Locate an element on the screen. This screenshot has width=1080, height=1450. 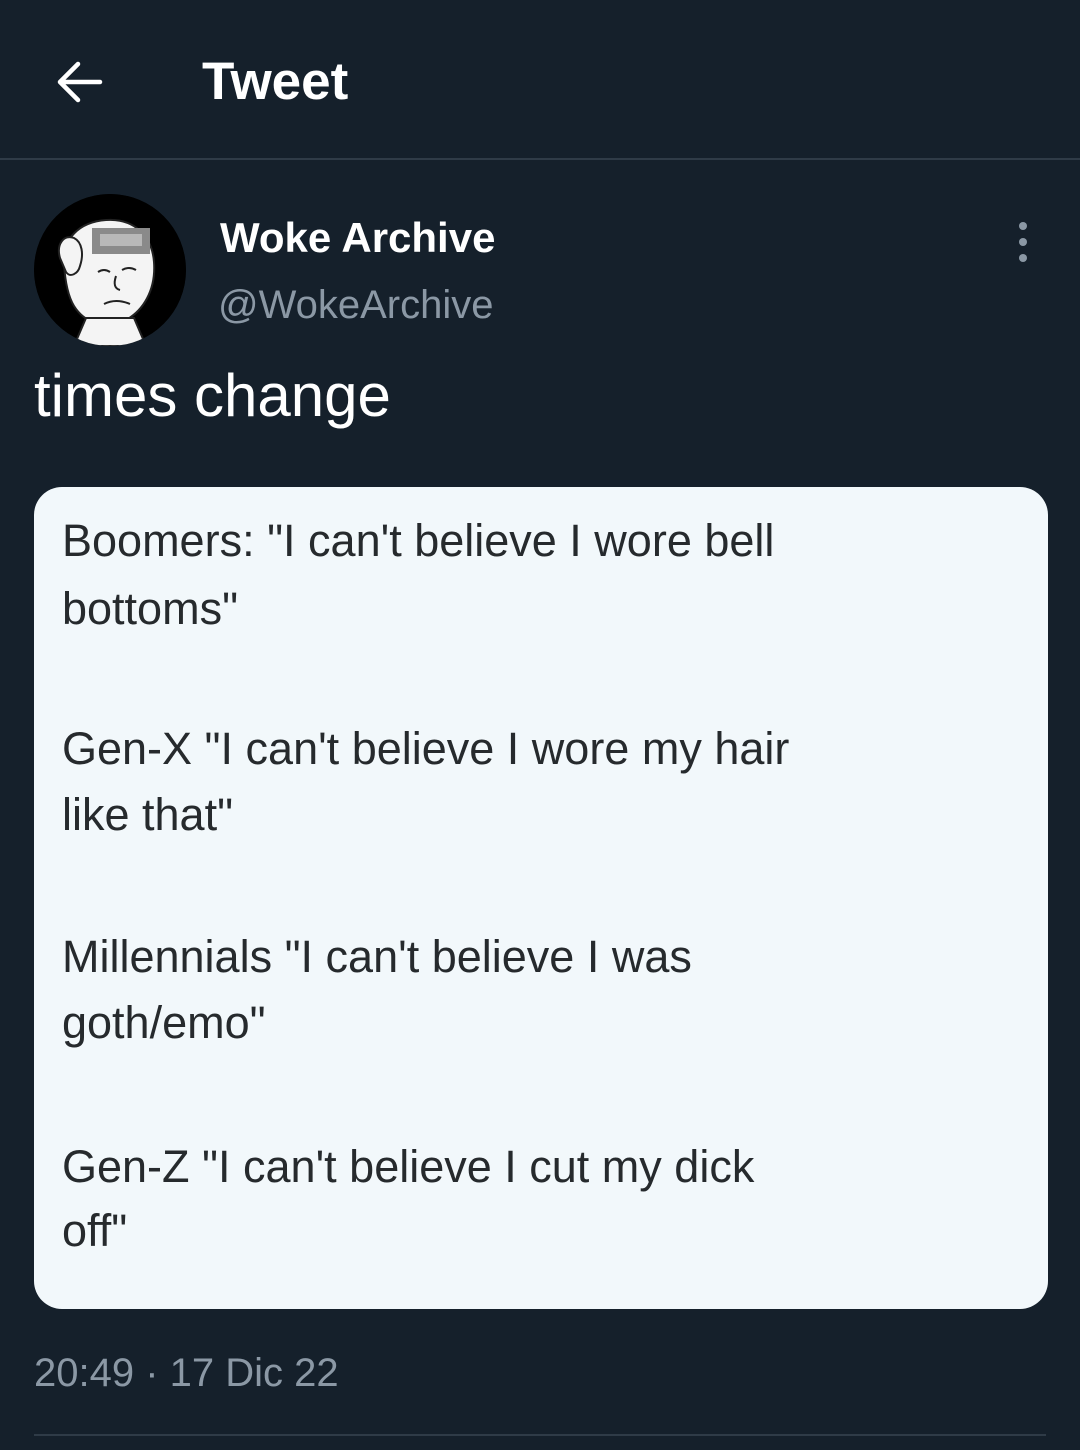
image-text-line: Gen-Z "I can't believe I cut my dick is located at coordinates (408, 1166).